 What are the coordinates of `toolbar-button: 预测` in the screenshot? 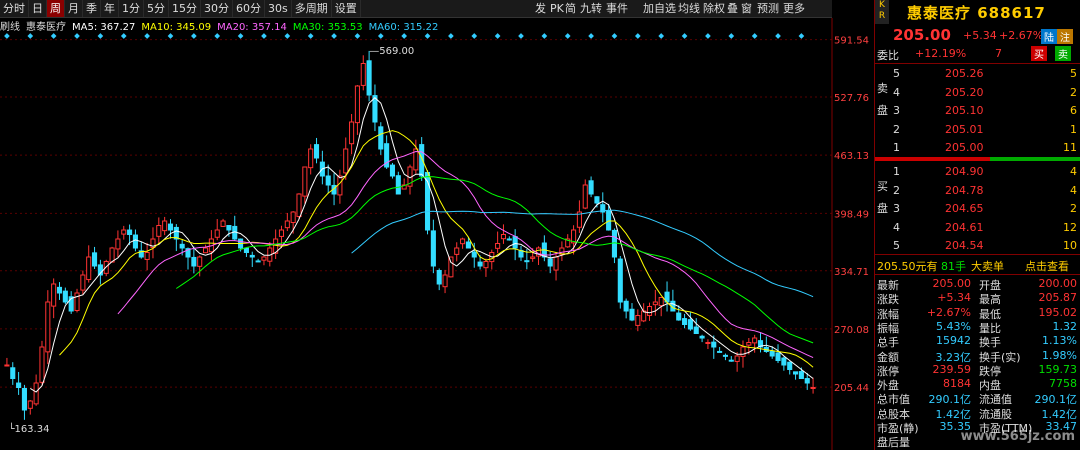 It's located at (768, 8).